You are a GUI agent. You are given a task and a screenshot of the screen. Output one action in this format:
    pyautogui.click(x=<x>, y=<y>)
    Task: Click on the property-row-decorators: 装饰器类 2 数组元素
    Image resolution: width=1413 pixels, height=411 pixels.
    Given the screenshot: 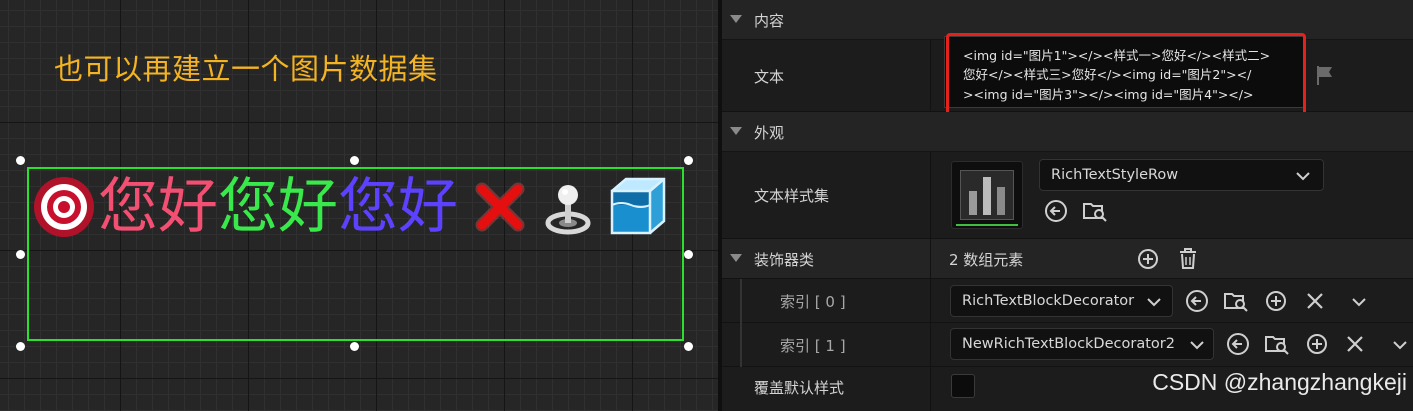 What is the action you would take?
    pyautogui.click(x=1067, y=259)
    